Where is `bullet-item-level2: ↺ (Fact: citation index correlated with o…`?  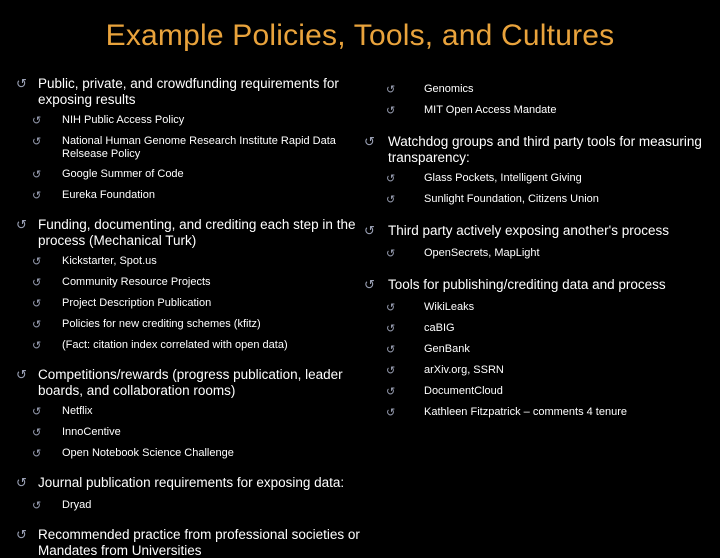 bullet-item-level2: ↺ (Fact: citation index correlated with o… is located at coordinates (192, 346).